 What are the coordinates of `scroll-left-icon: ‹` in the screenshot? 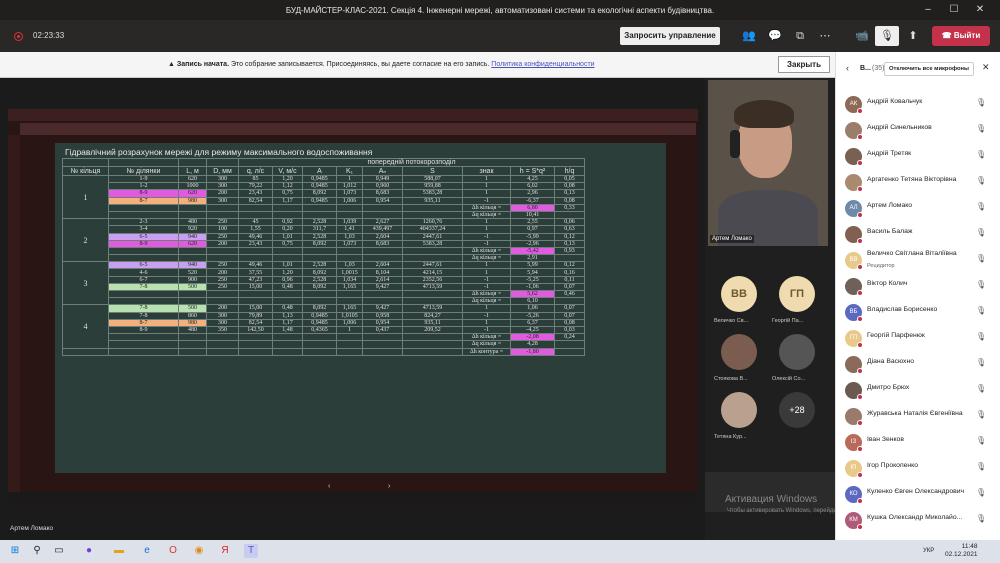 It's located at (329, 486).